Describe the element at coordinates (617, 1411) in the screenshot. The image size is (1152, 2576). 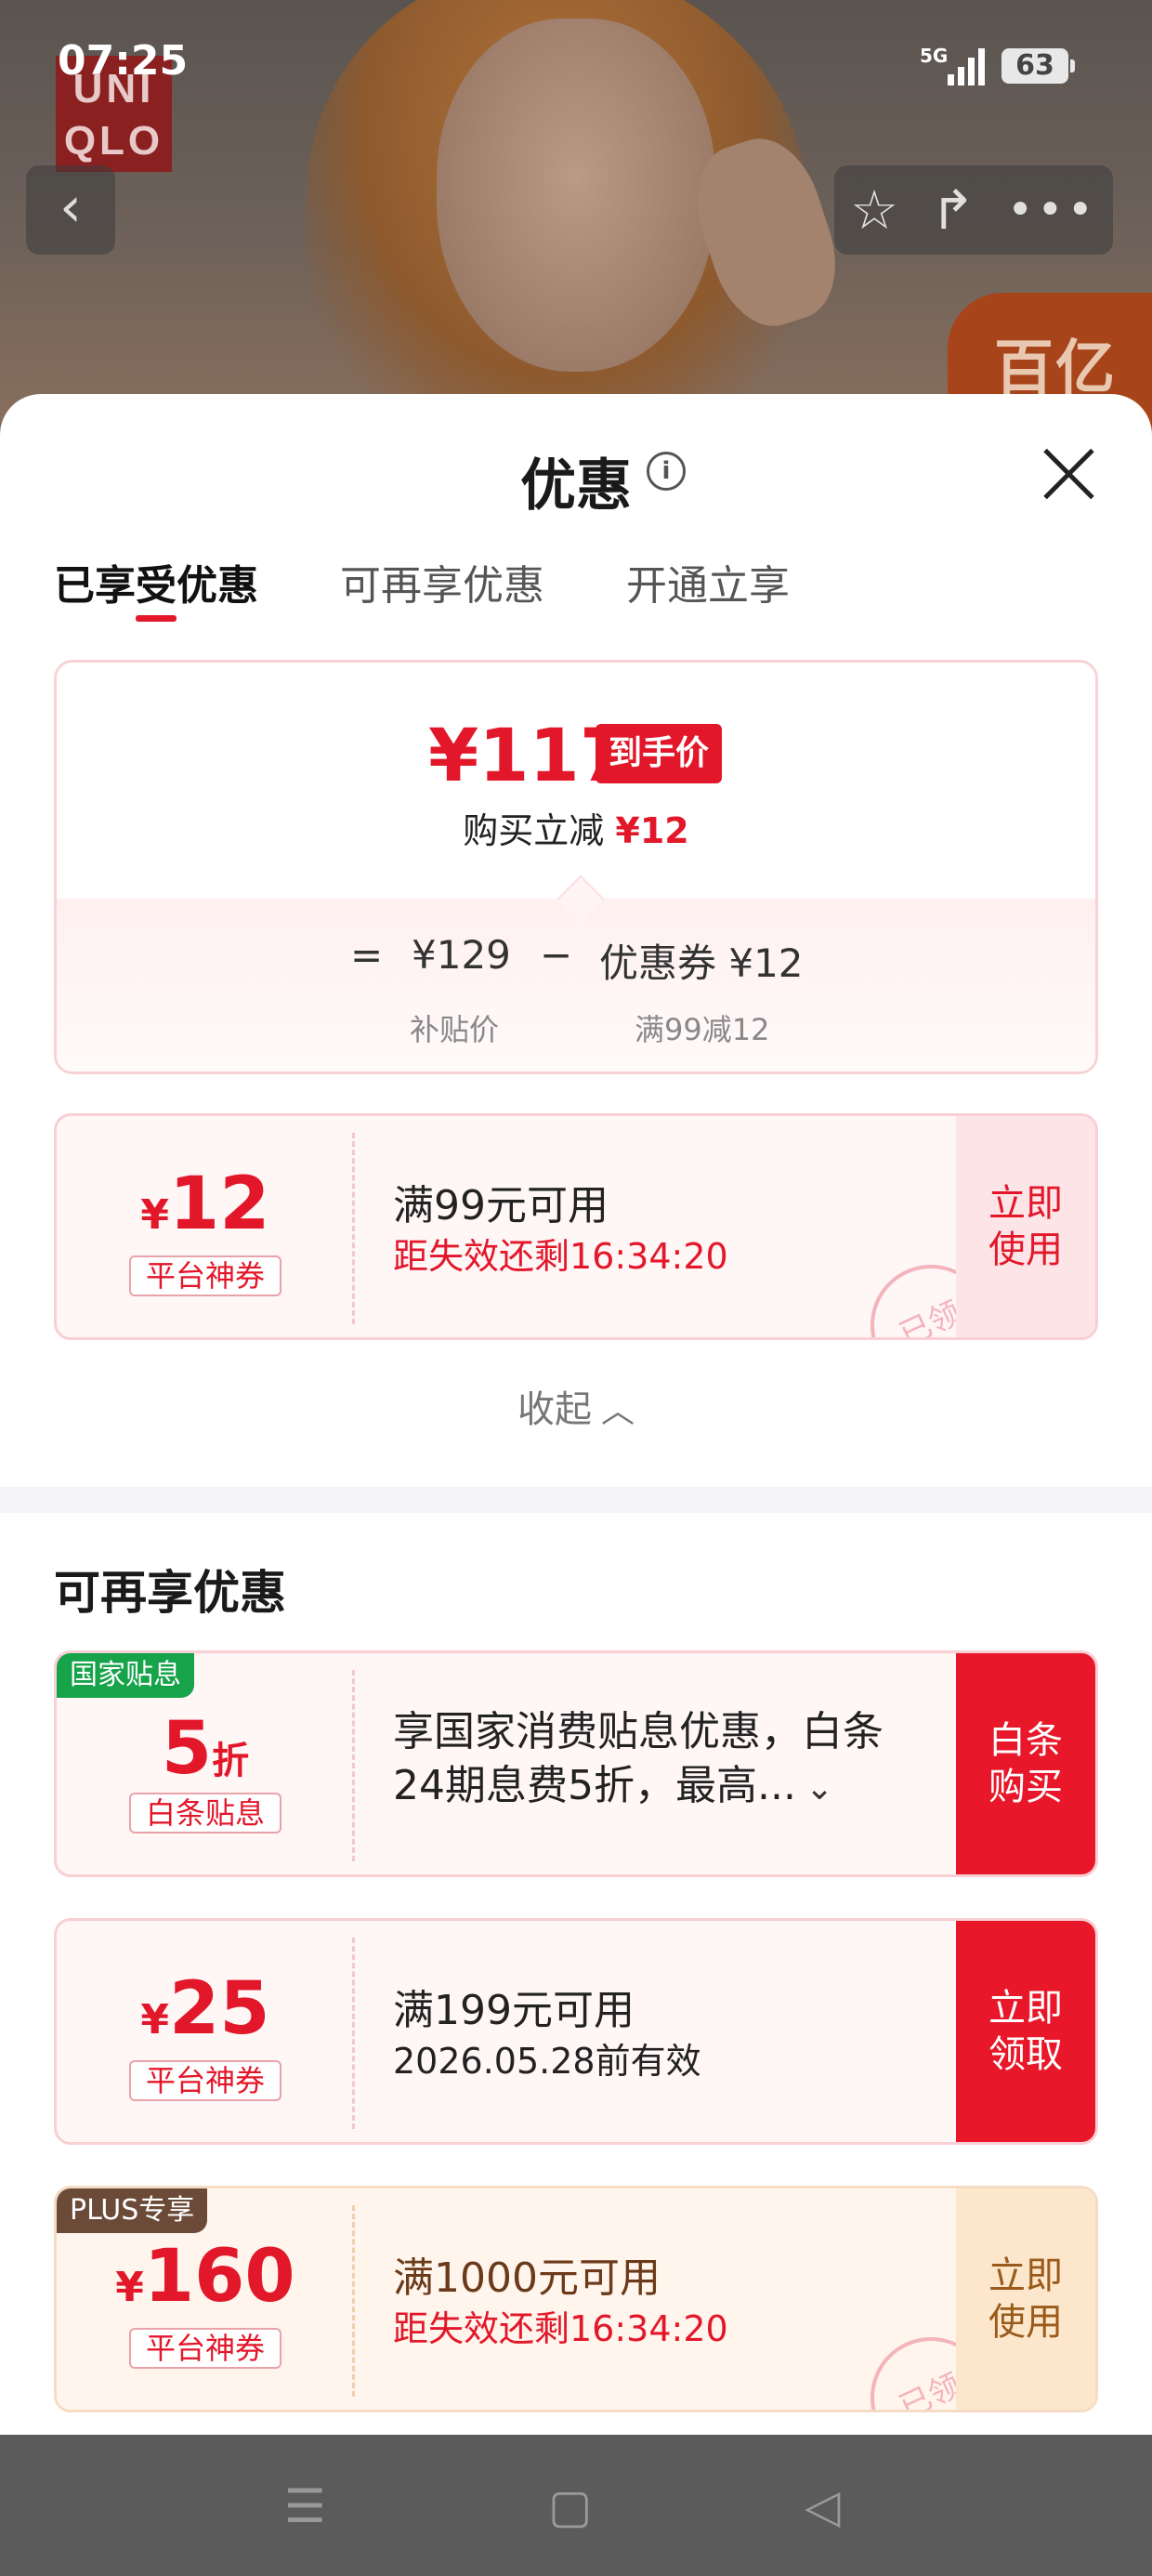
I see `chevron-up-icon: ︿` at that location.